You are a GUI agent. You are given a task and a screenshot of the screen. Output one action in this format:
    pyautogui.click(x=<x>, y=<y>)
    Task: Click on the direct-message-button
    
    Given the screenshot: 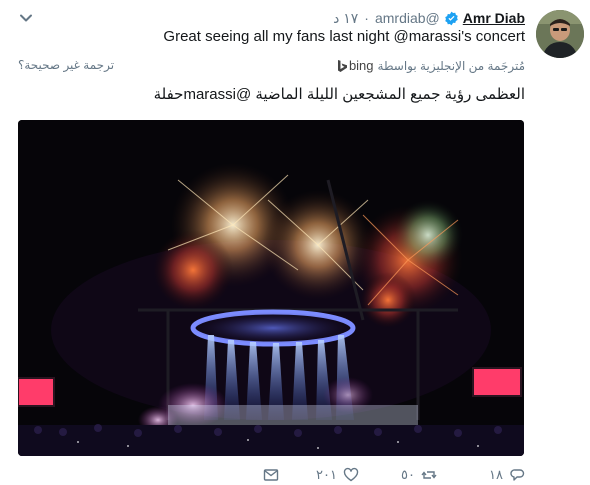 What is the action you would take?
    pyautogui.click(x=271, y=475)
    